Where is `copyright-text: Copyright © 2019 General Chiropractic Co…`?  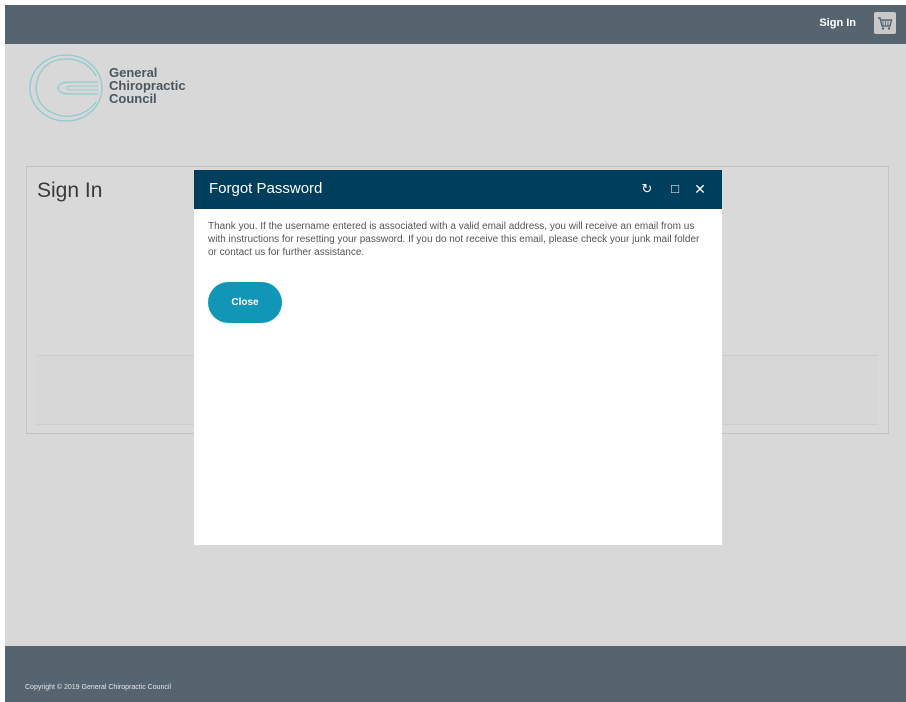 copyright-text: Copyright © 2019 General Chiropractic Co… is located at coordinates (98, 687).